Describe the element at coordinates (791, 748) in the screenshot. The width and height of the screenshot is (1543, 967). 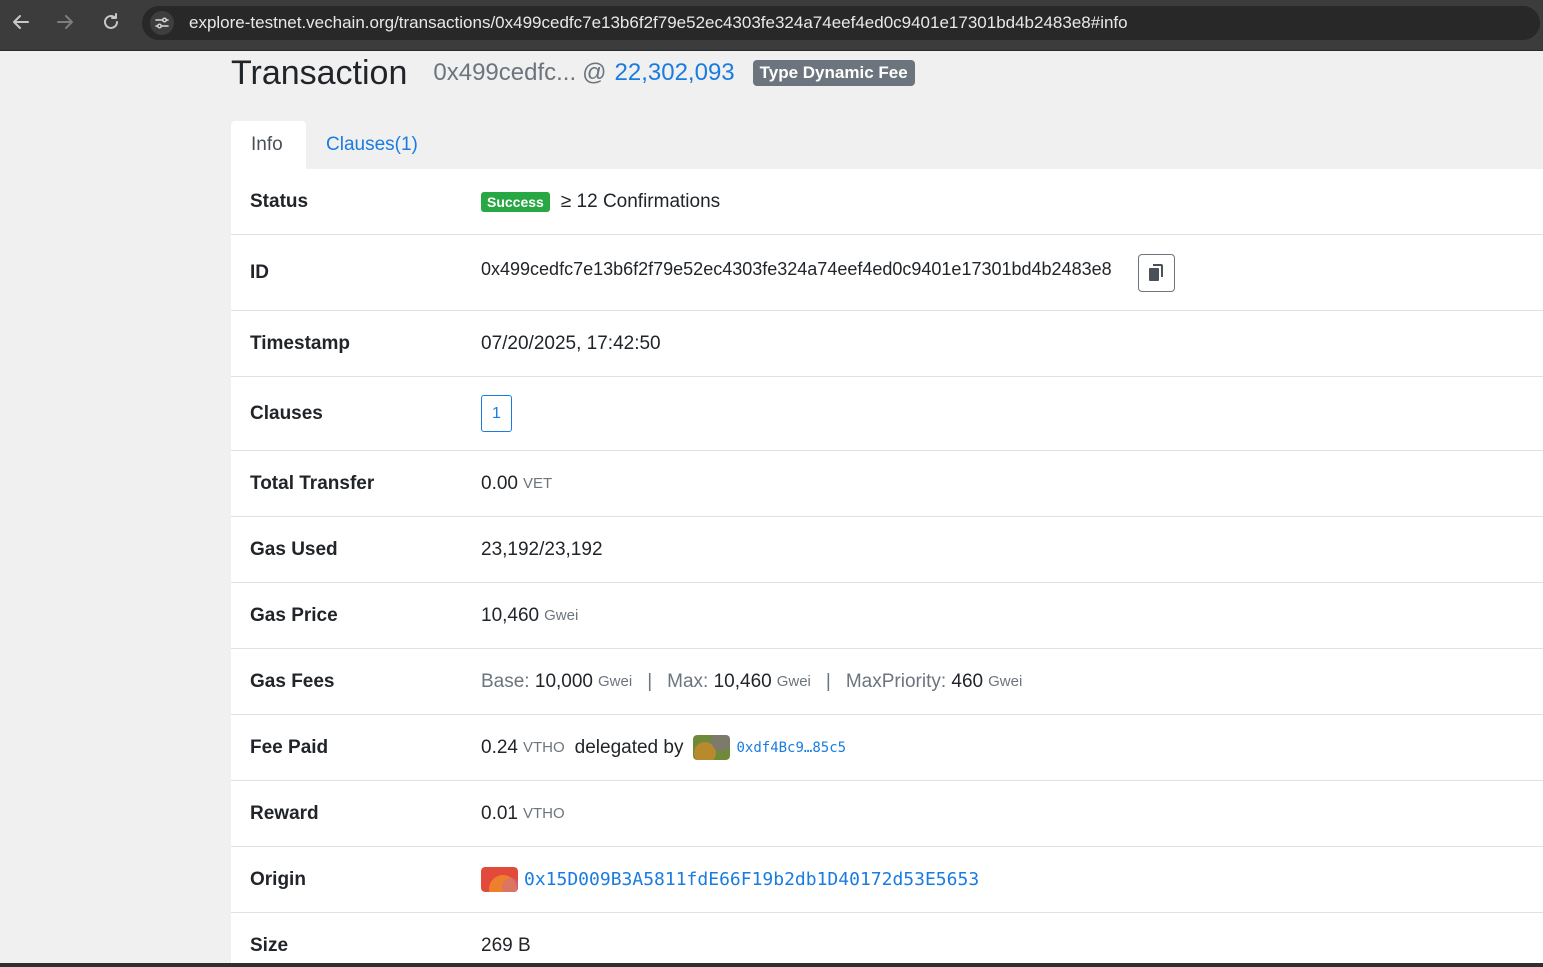
I see `delegator-address-link: 0xdf4Bc9…85c5` at that location.